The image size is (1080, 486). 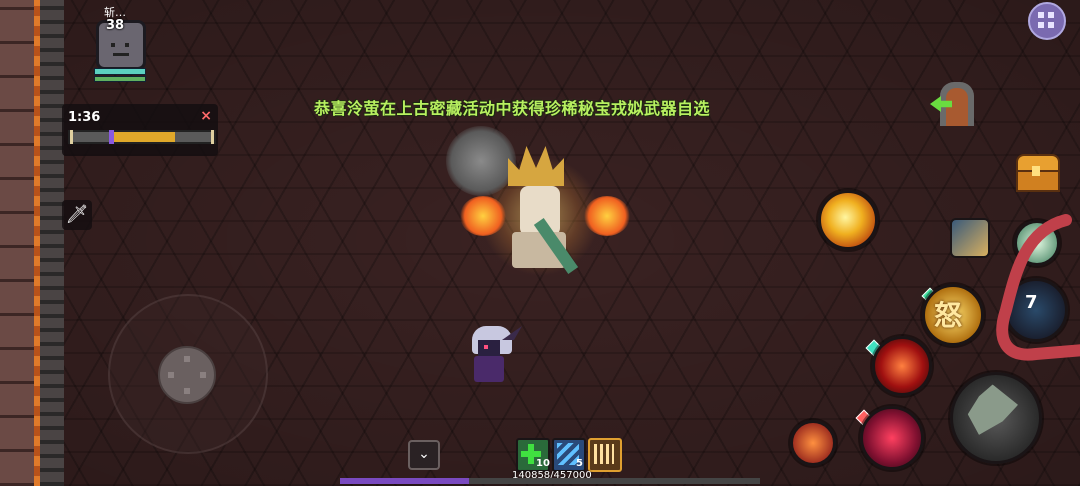 I want to click on wave-timer-panel: 1:36 ×, so click(x=140, y=130).